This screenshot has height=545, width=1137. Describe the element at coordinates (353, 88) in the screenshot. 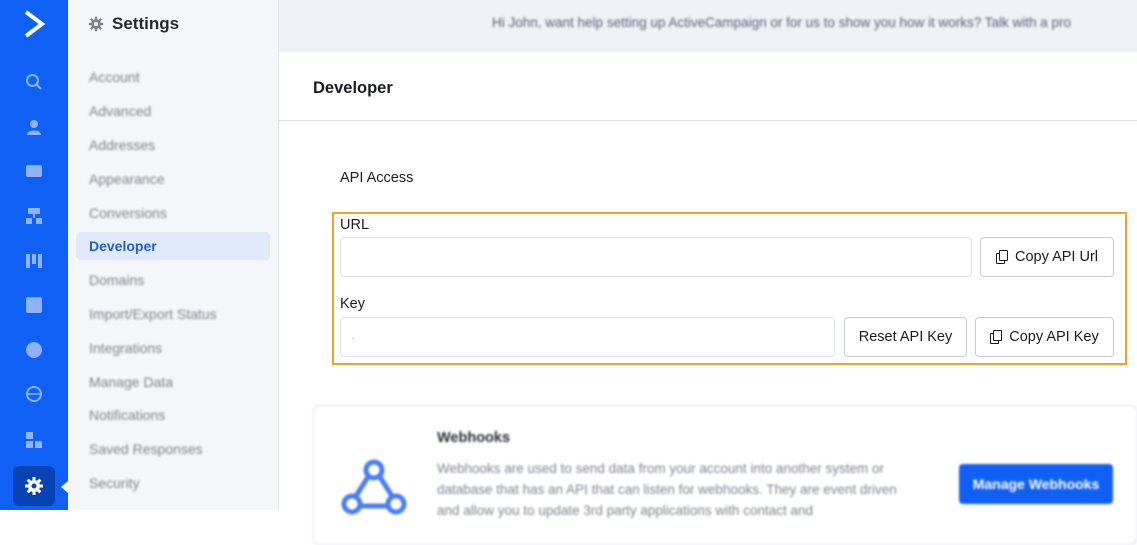

I see `page-title: Developer` at that location.